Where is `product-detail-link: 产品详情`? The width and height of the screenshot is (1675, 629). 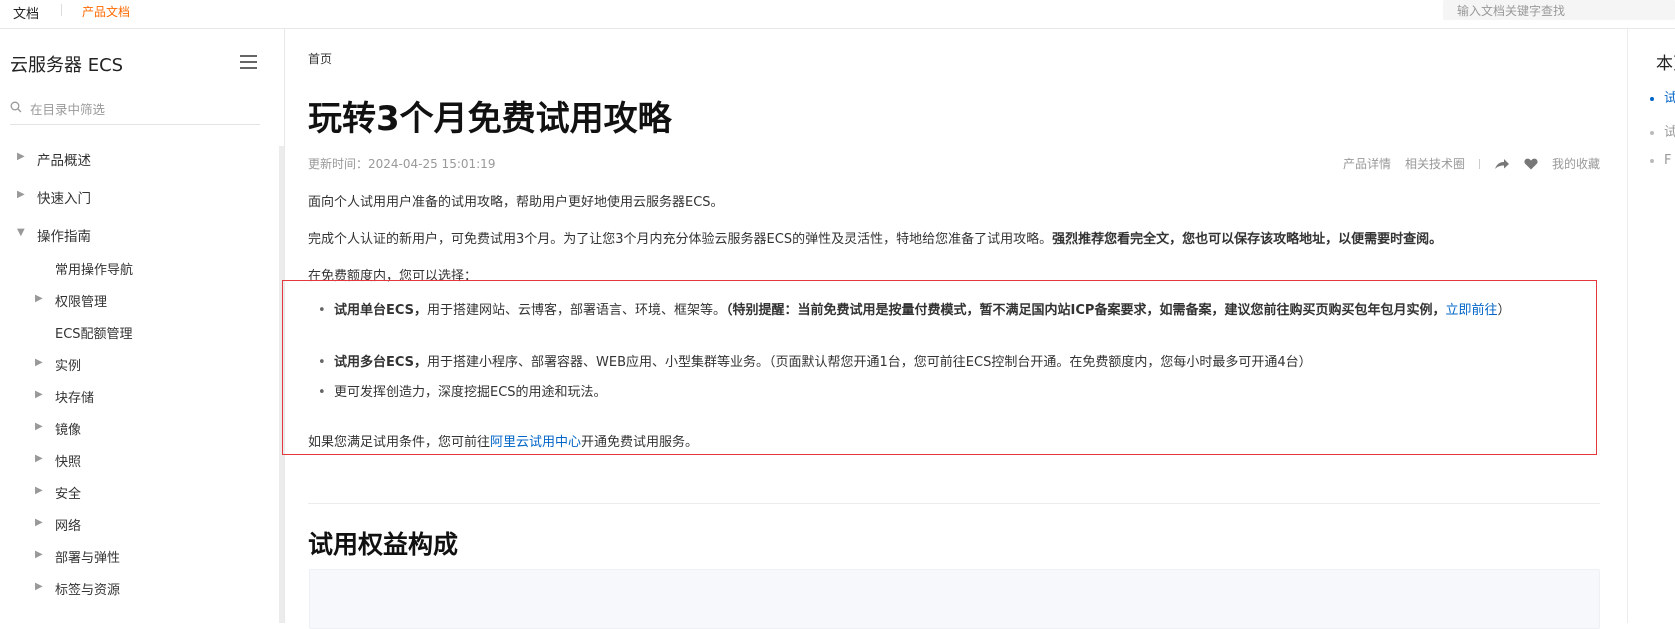
product-detail-link: 产品详情 is located at coordinates (1367, 163).